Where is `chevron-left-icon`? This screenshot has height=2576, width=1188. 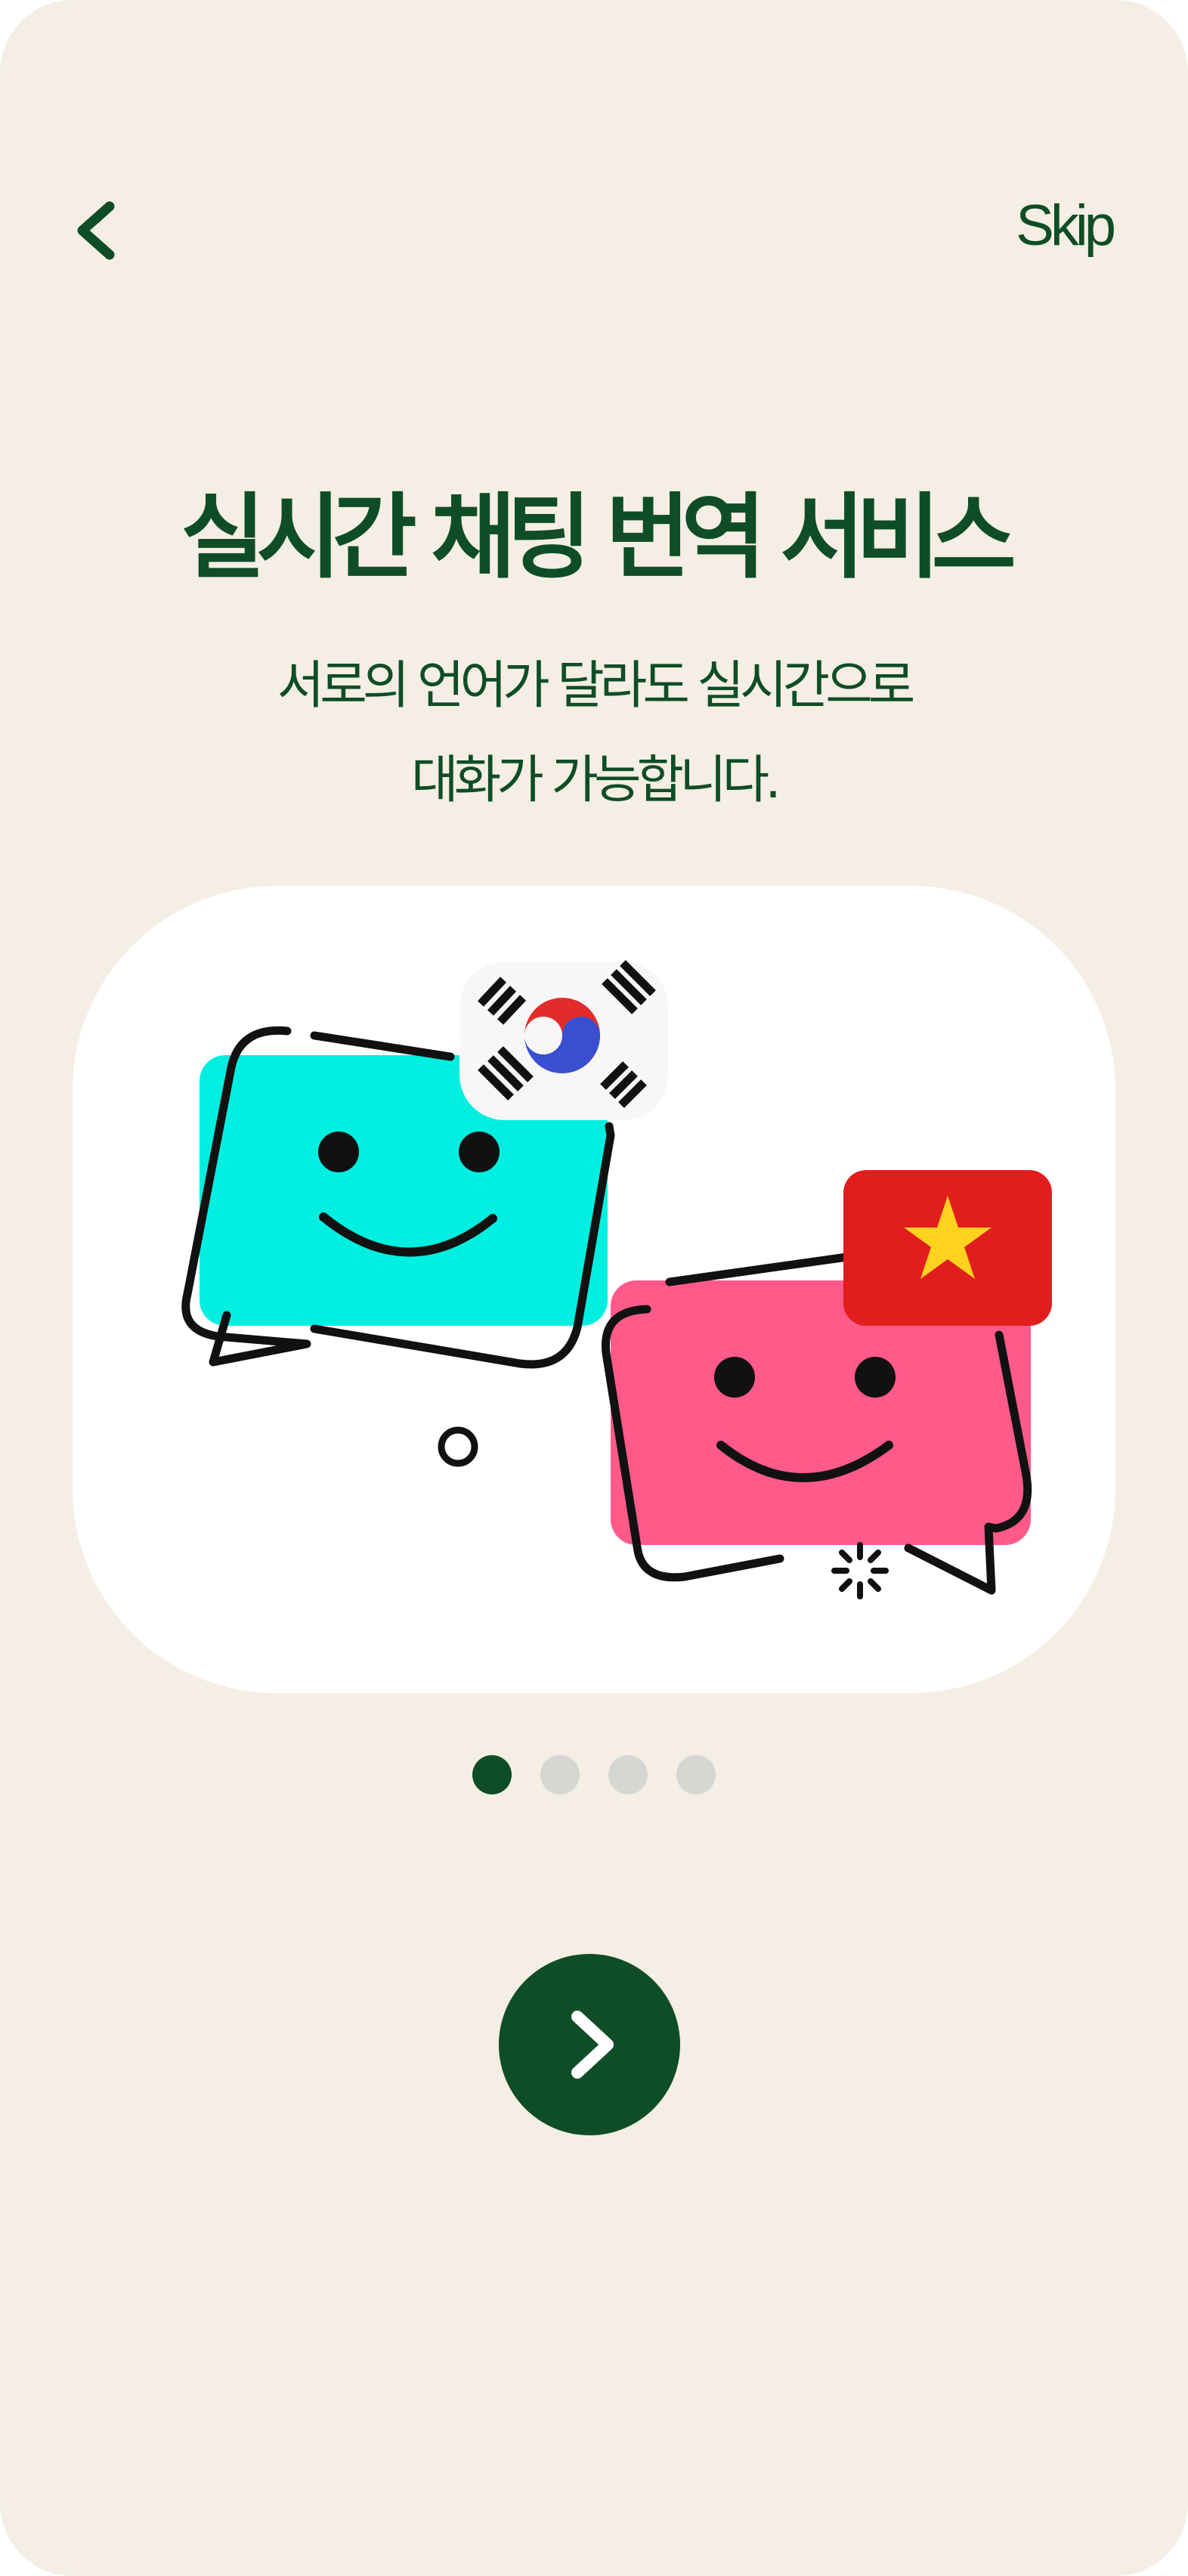
chevron-left-icon is located at coordinates (96, 231).